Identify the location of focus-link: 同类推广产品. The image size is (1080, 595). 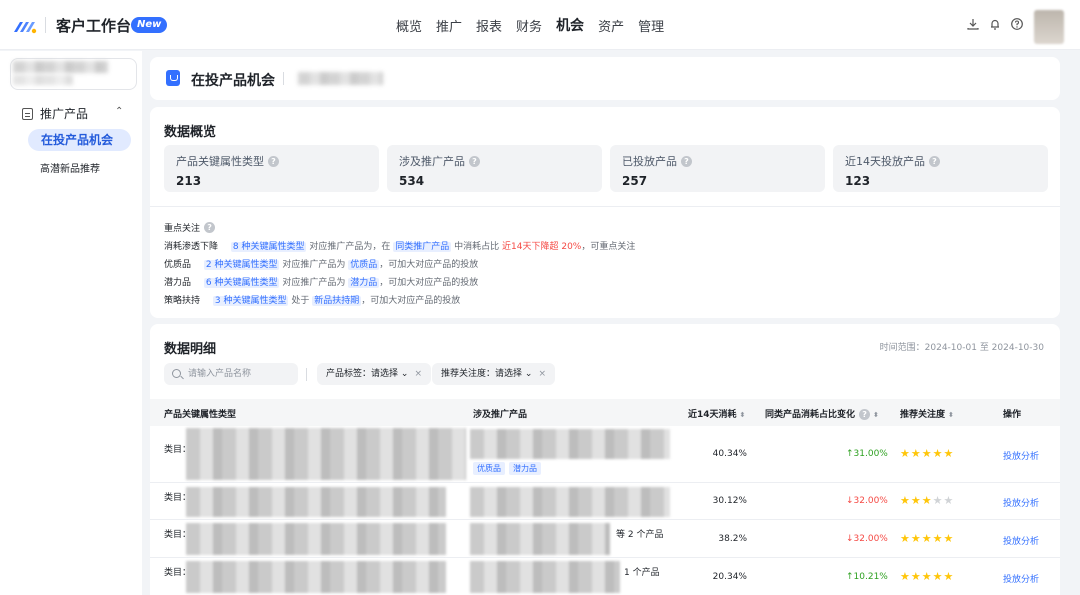
(422, 247).